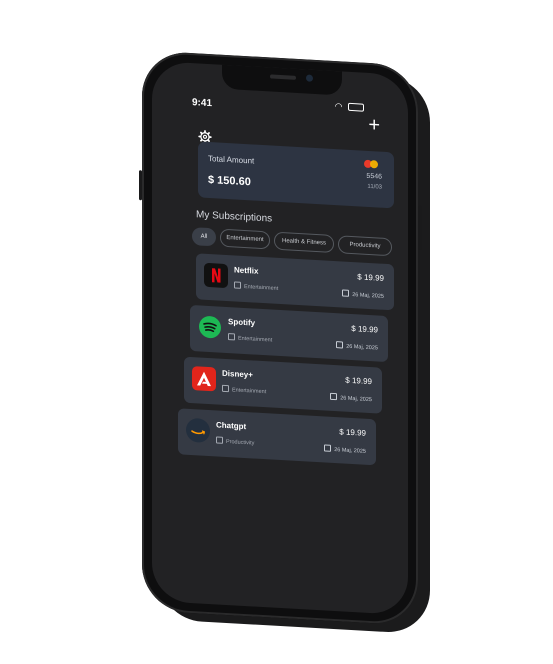  What do you see at coordinates (216, 275) in the screenshot?
I see `netflix-icon` at bounding box center [216, 275].